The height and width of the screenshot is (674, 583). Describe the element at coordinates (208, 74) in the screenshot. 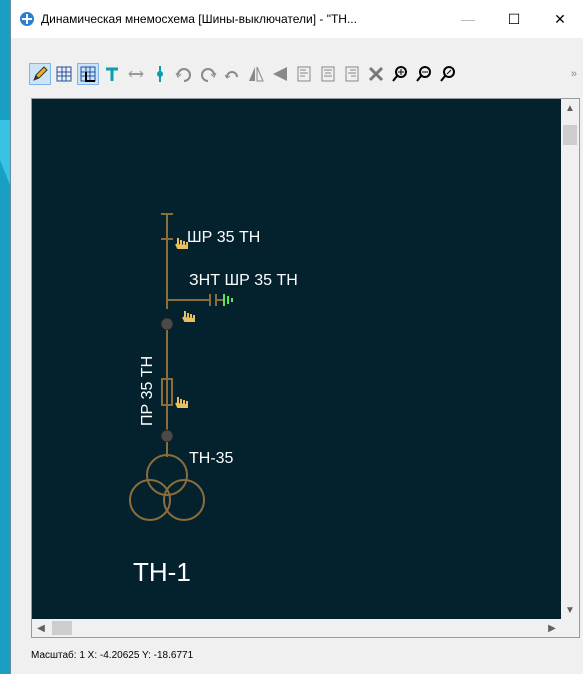

I see `redo-turn-icon` at that location.